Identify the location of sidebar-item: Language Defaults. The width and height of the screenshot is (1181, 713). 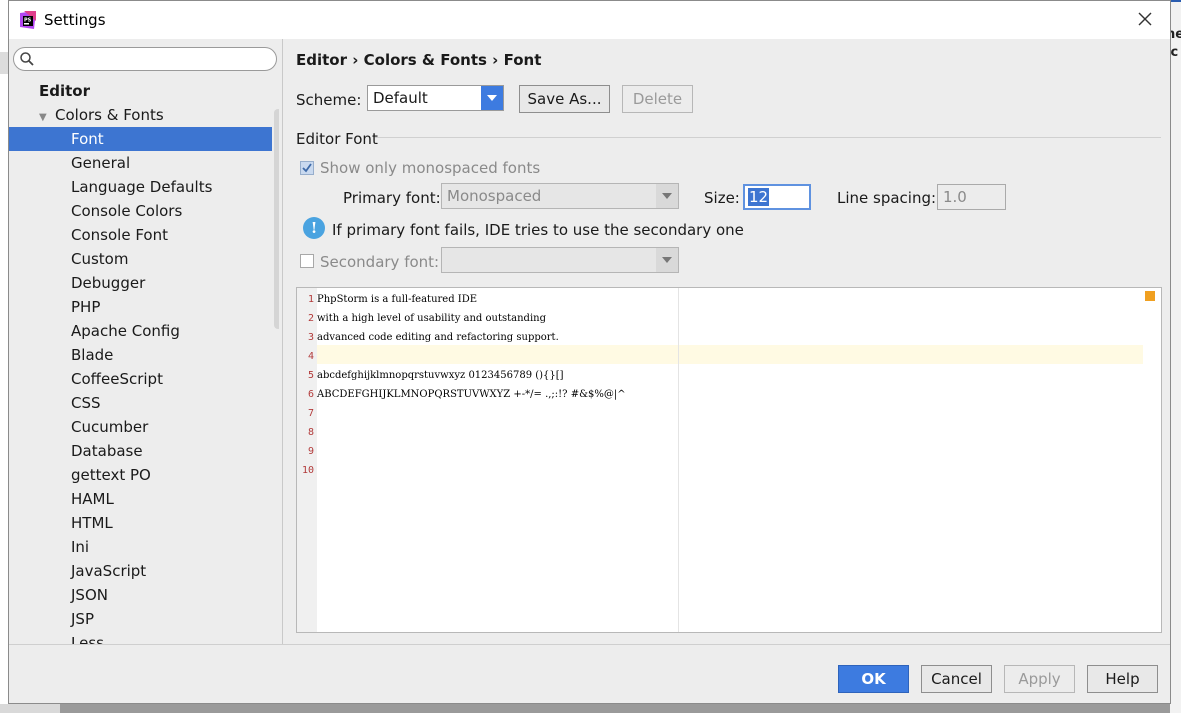
(140, 187).